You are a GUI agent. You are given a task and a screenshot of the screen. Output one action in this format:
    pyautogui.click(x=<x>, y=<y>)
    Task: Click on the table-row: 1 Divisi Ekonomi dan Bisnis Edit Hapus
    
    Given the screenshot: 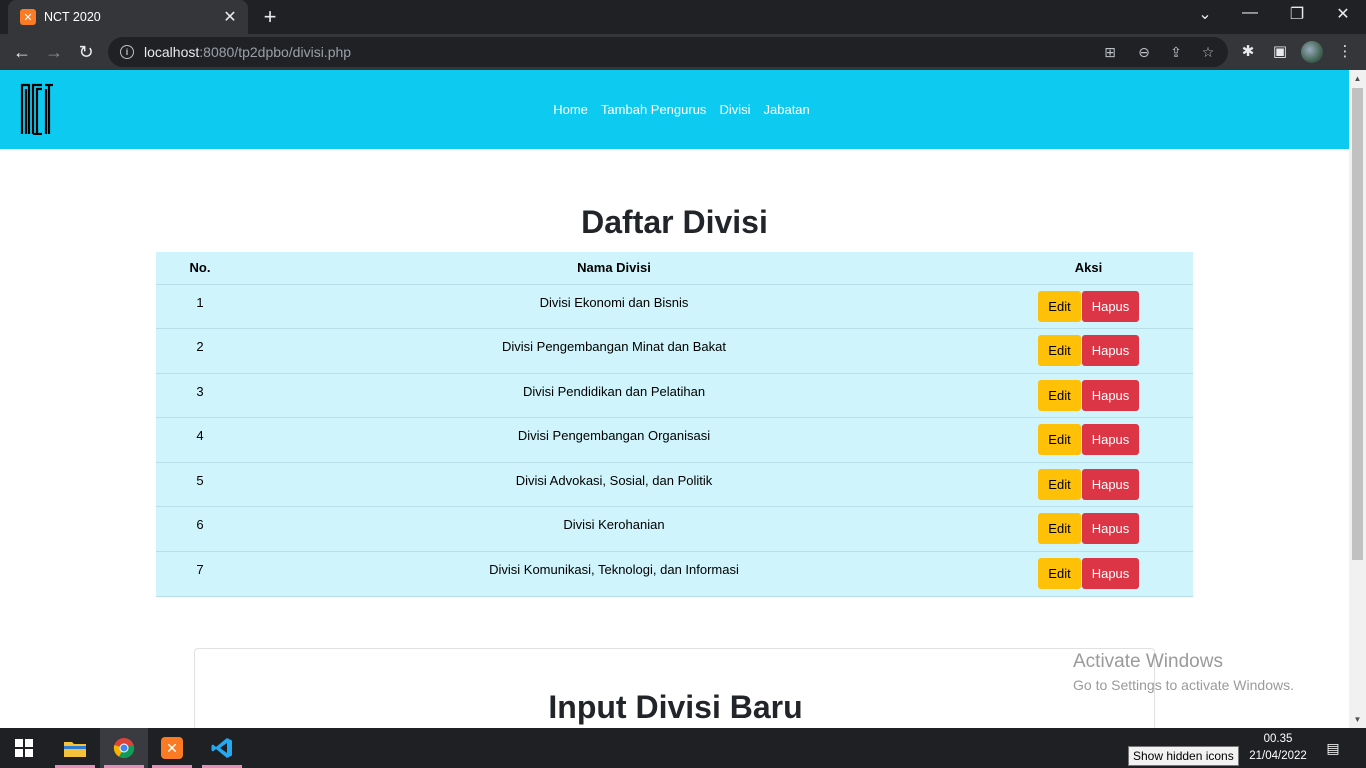 What is the action you would take?
    pyautogui.click(x=674, y=307)
    